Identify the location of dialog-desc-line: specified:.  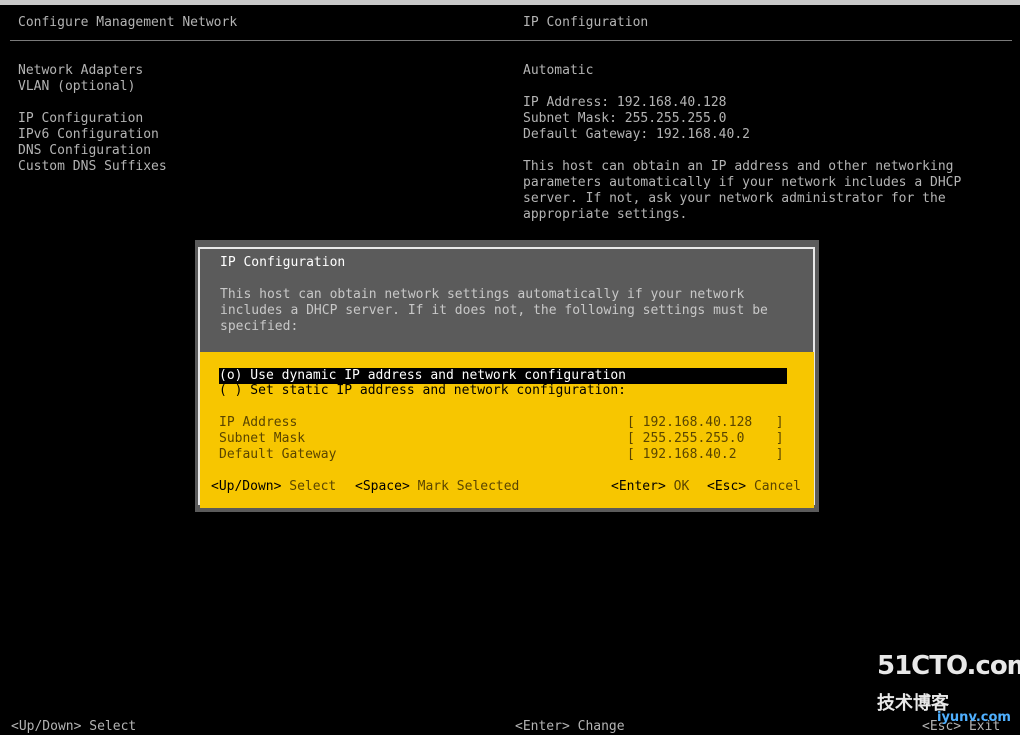
(259, 326).